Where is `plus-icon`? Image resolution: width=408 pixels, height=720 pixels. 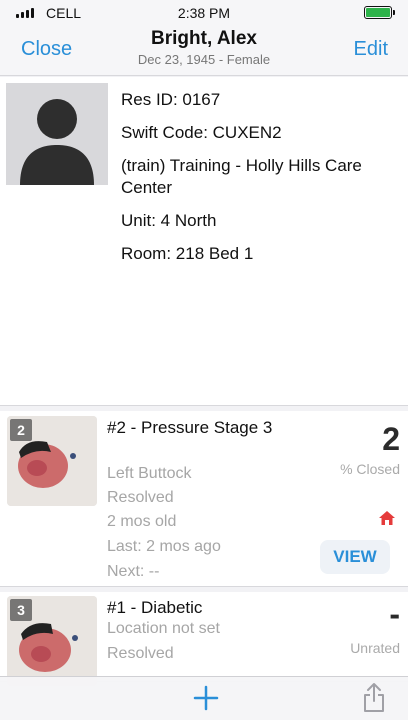
plus-icon is located at coordinates (206, 698).